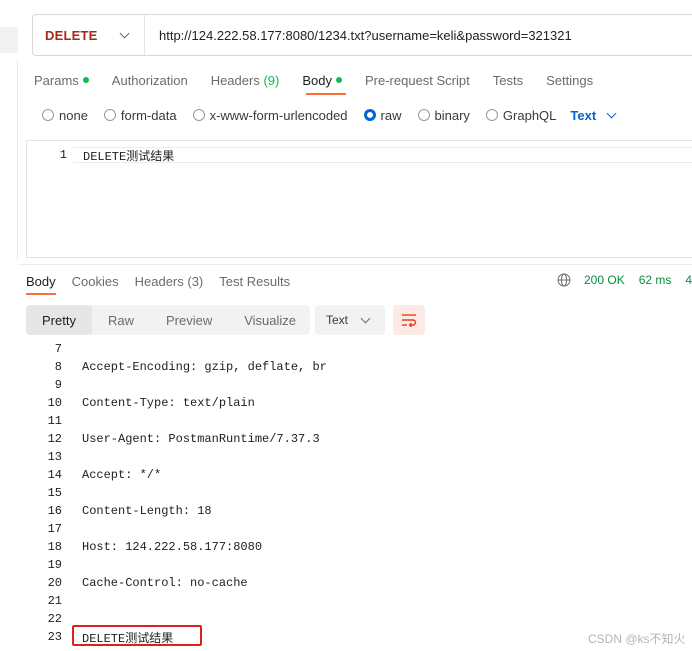 Image resolution: width=692 pixels, height=651 pixels. Describe the element at coordinates (359, 155) in the screenshot. I see `editor-line: 1 DELETE测试结果` at that location.